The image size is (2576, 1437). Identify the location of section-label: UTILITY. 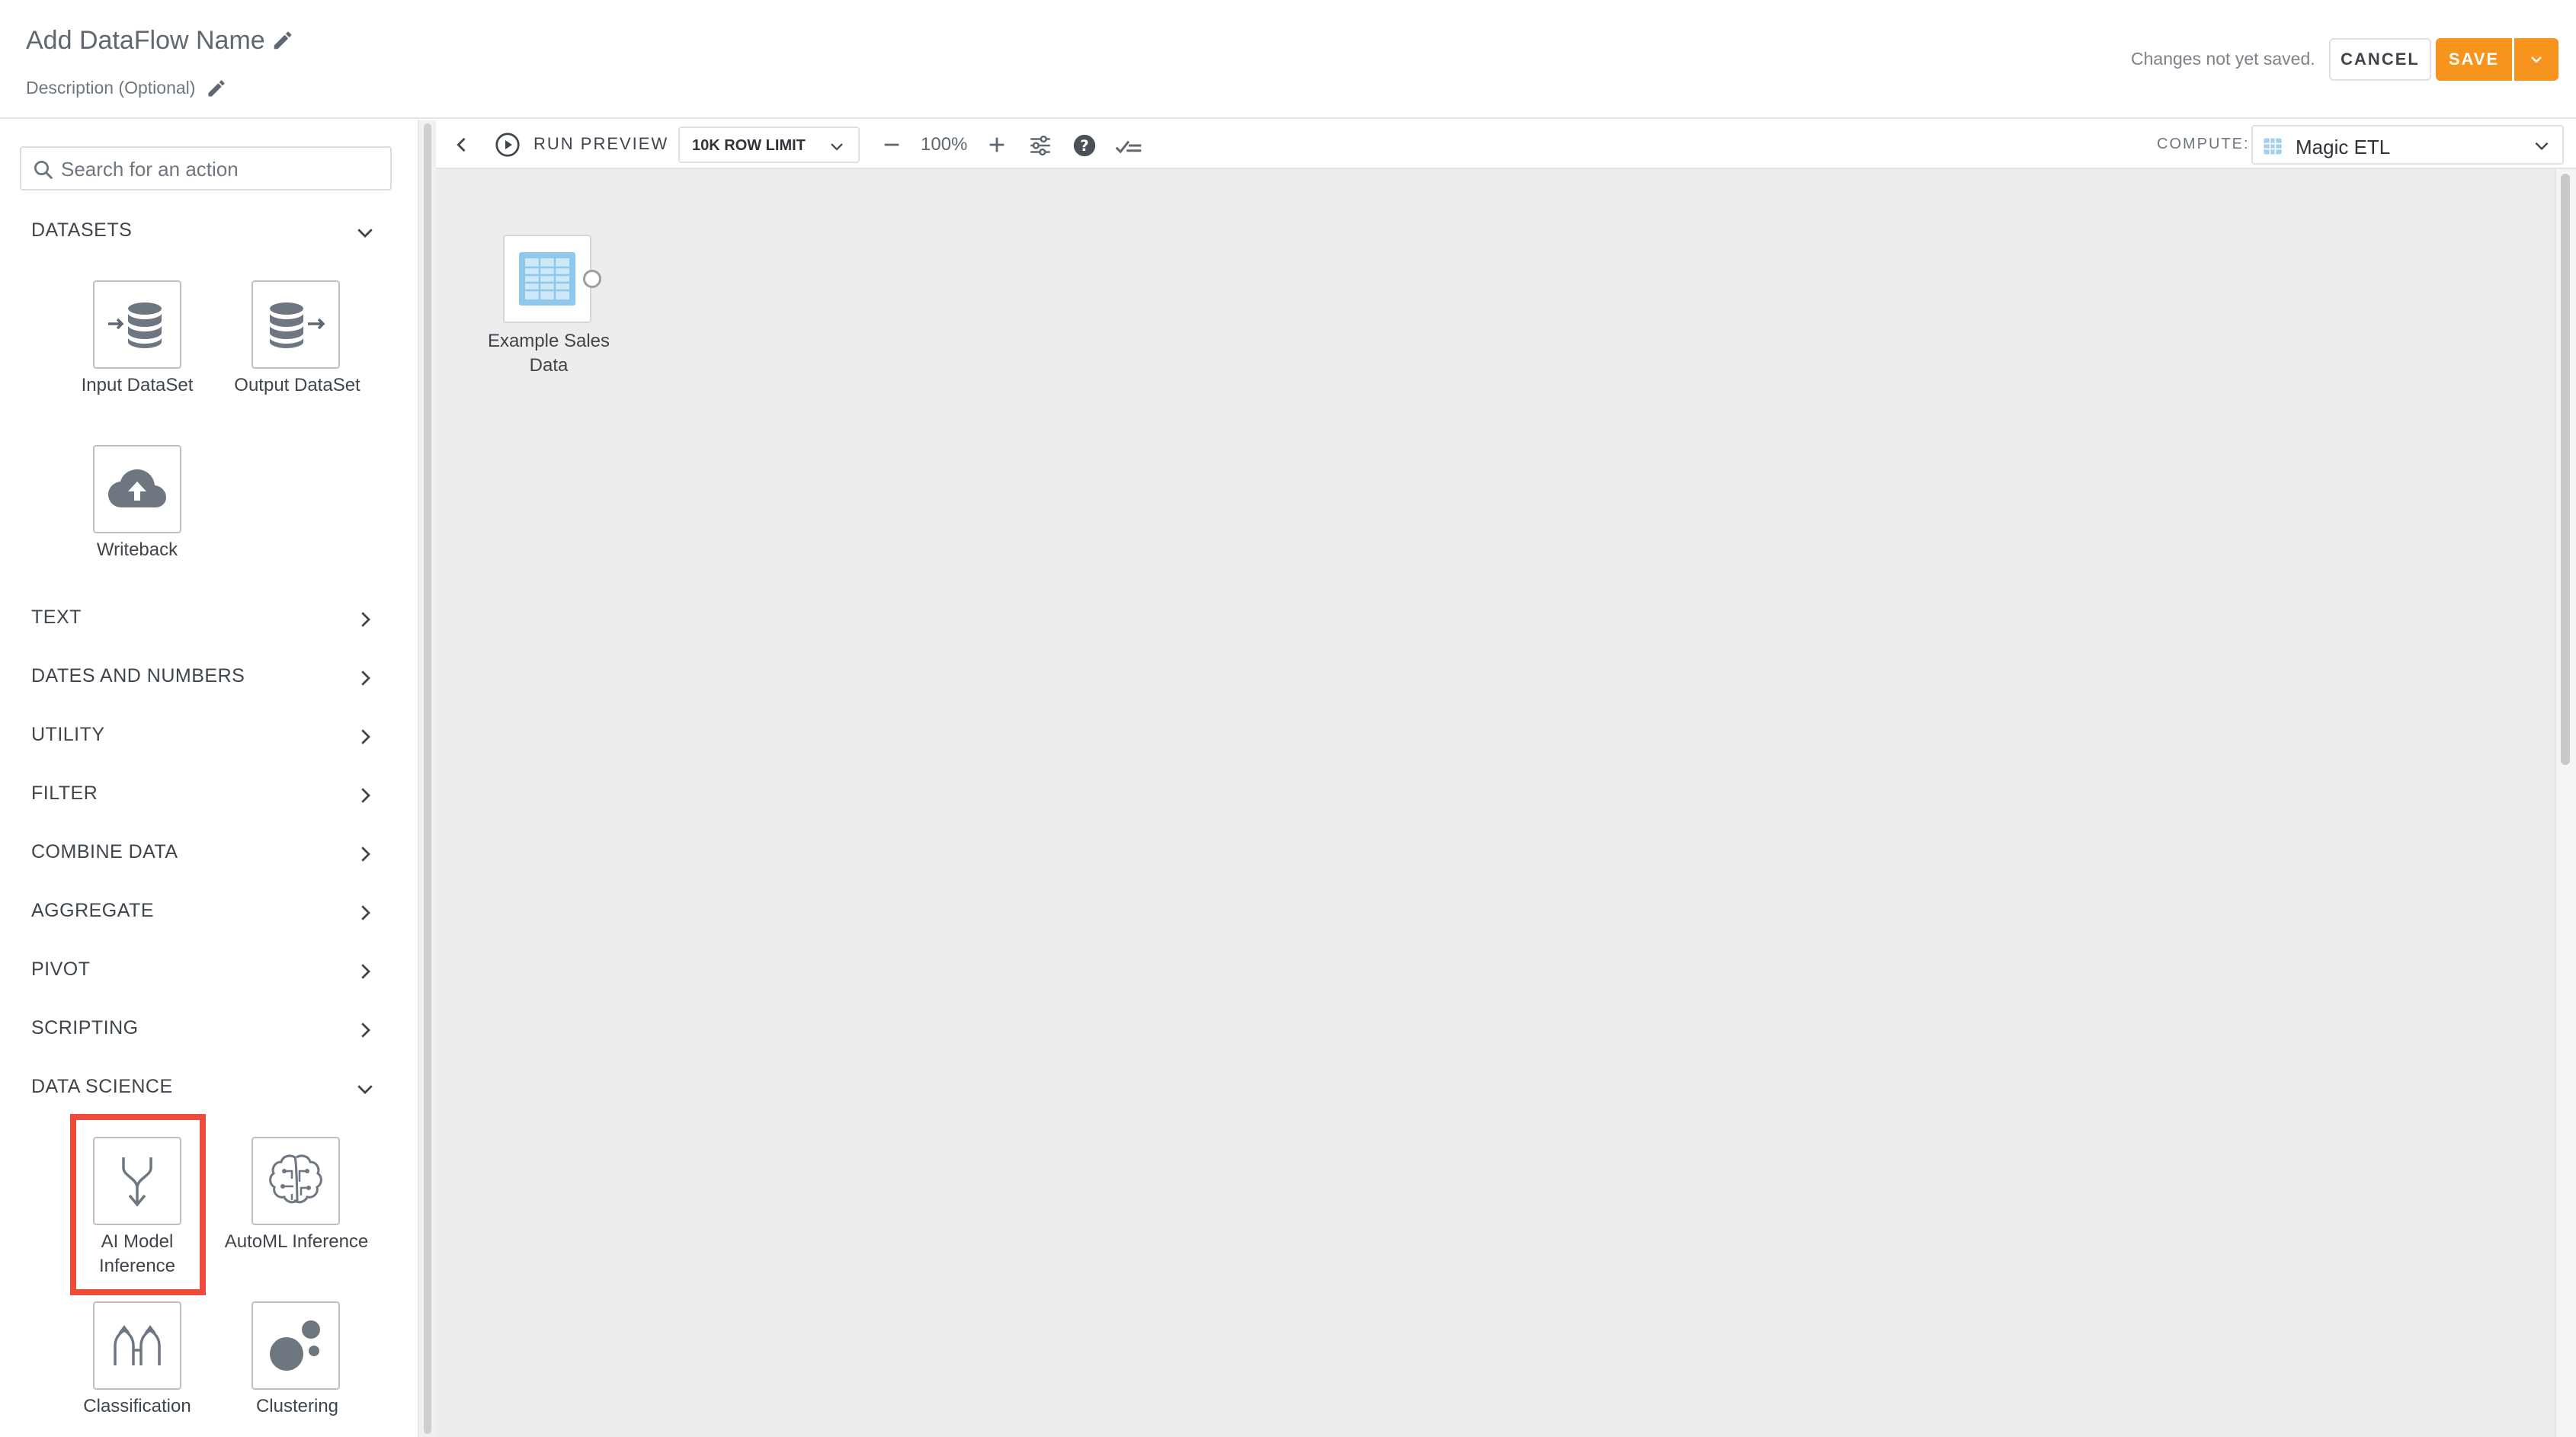
(68, 734).